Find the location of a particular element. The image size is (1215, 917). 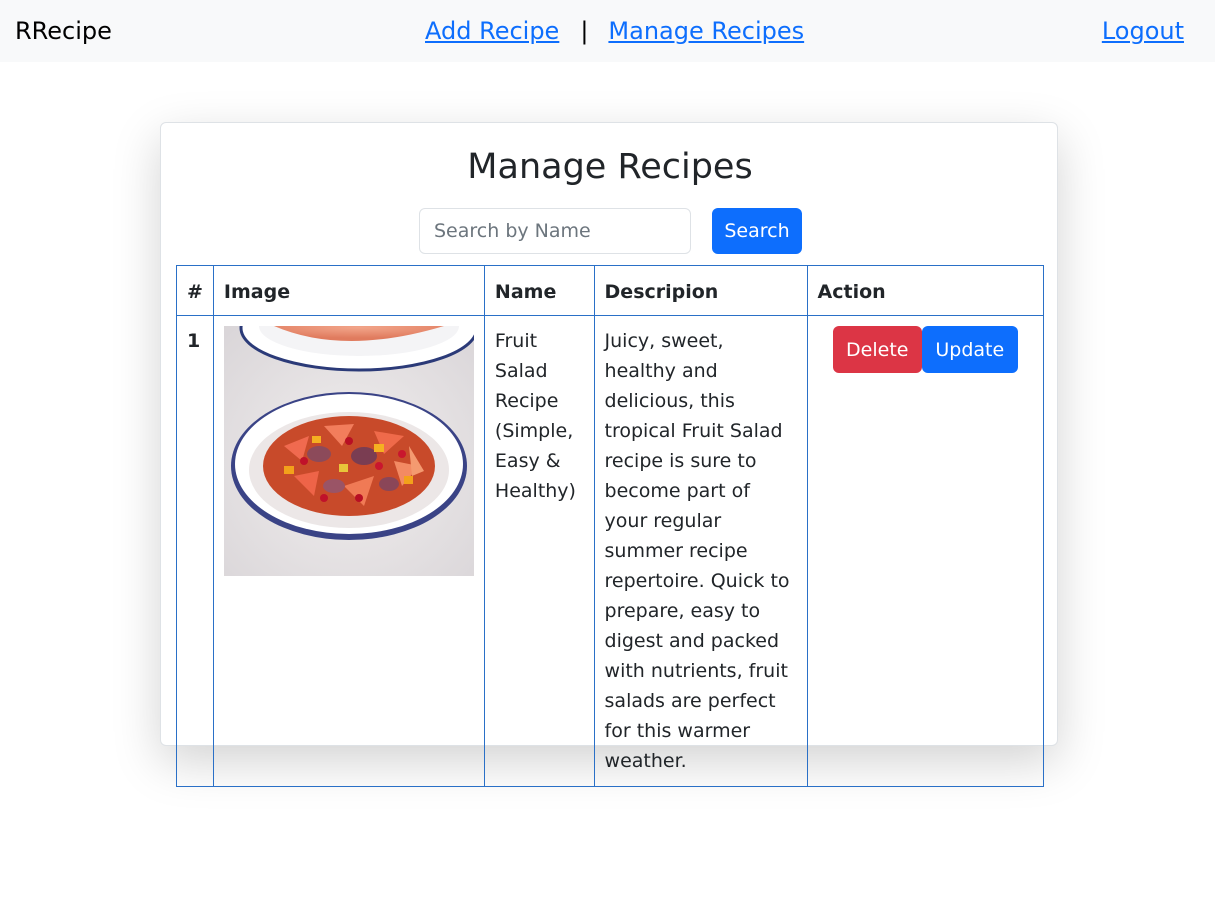

manage-recipes-link: Manage Recipes is located at coordinates (706, 31).